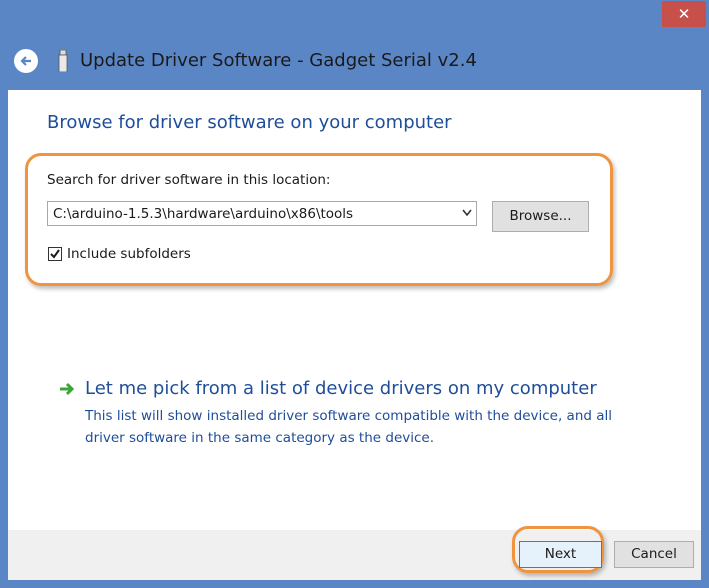 The height and width of the screenshot is (588, 709). Describe the element at coordinates (560, 554) in the screenshot. I see `next-button: Next` at that location.